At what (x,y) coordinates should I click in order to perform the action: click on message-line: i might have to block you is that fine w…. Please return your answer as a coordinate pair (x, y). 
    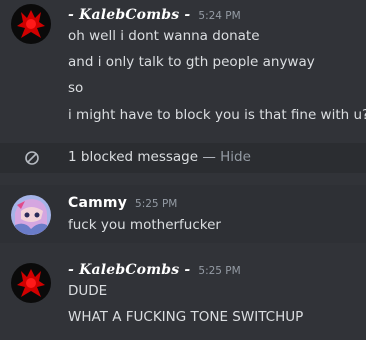
    Looking at the image, I should click on (217, 115).